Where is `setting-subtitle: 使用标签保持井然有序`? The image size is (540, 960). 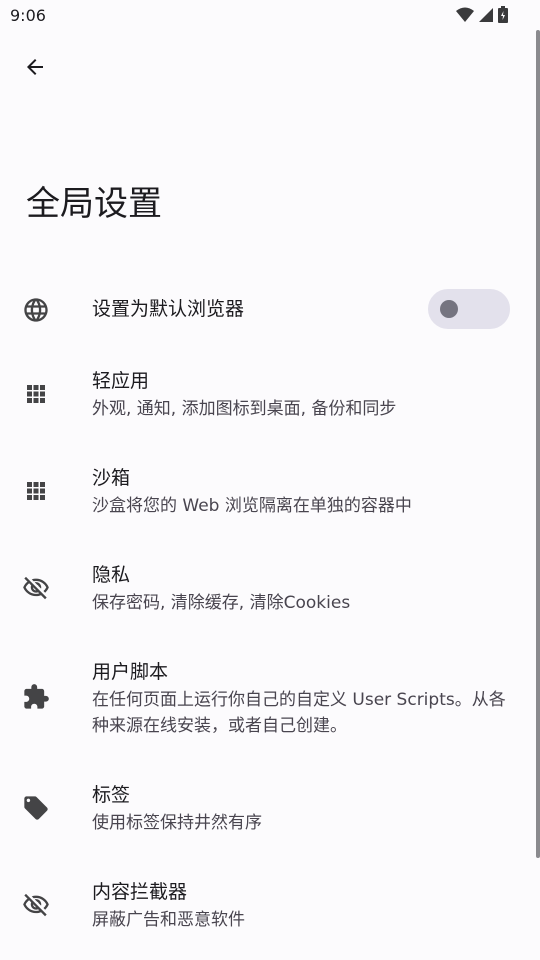 setting-subtitle: 使用标签保持井然有序 is located at coordinates (177, 823).